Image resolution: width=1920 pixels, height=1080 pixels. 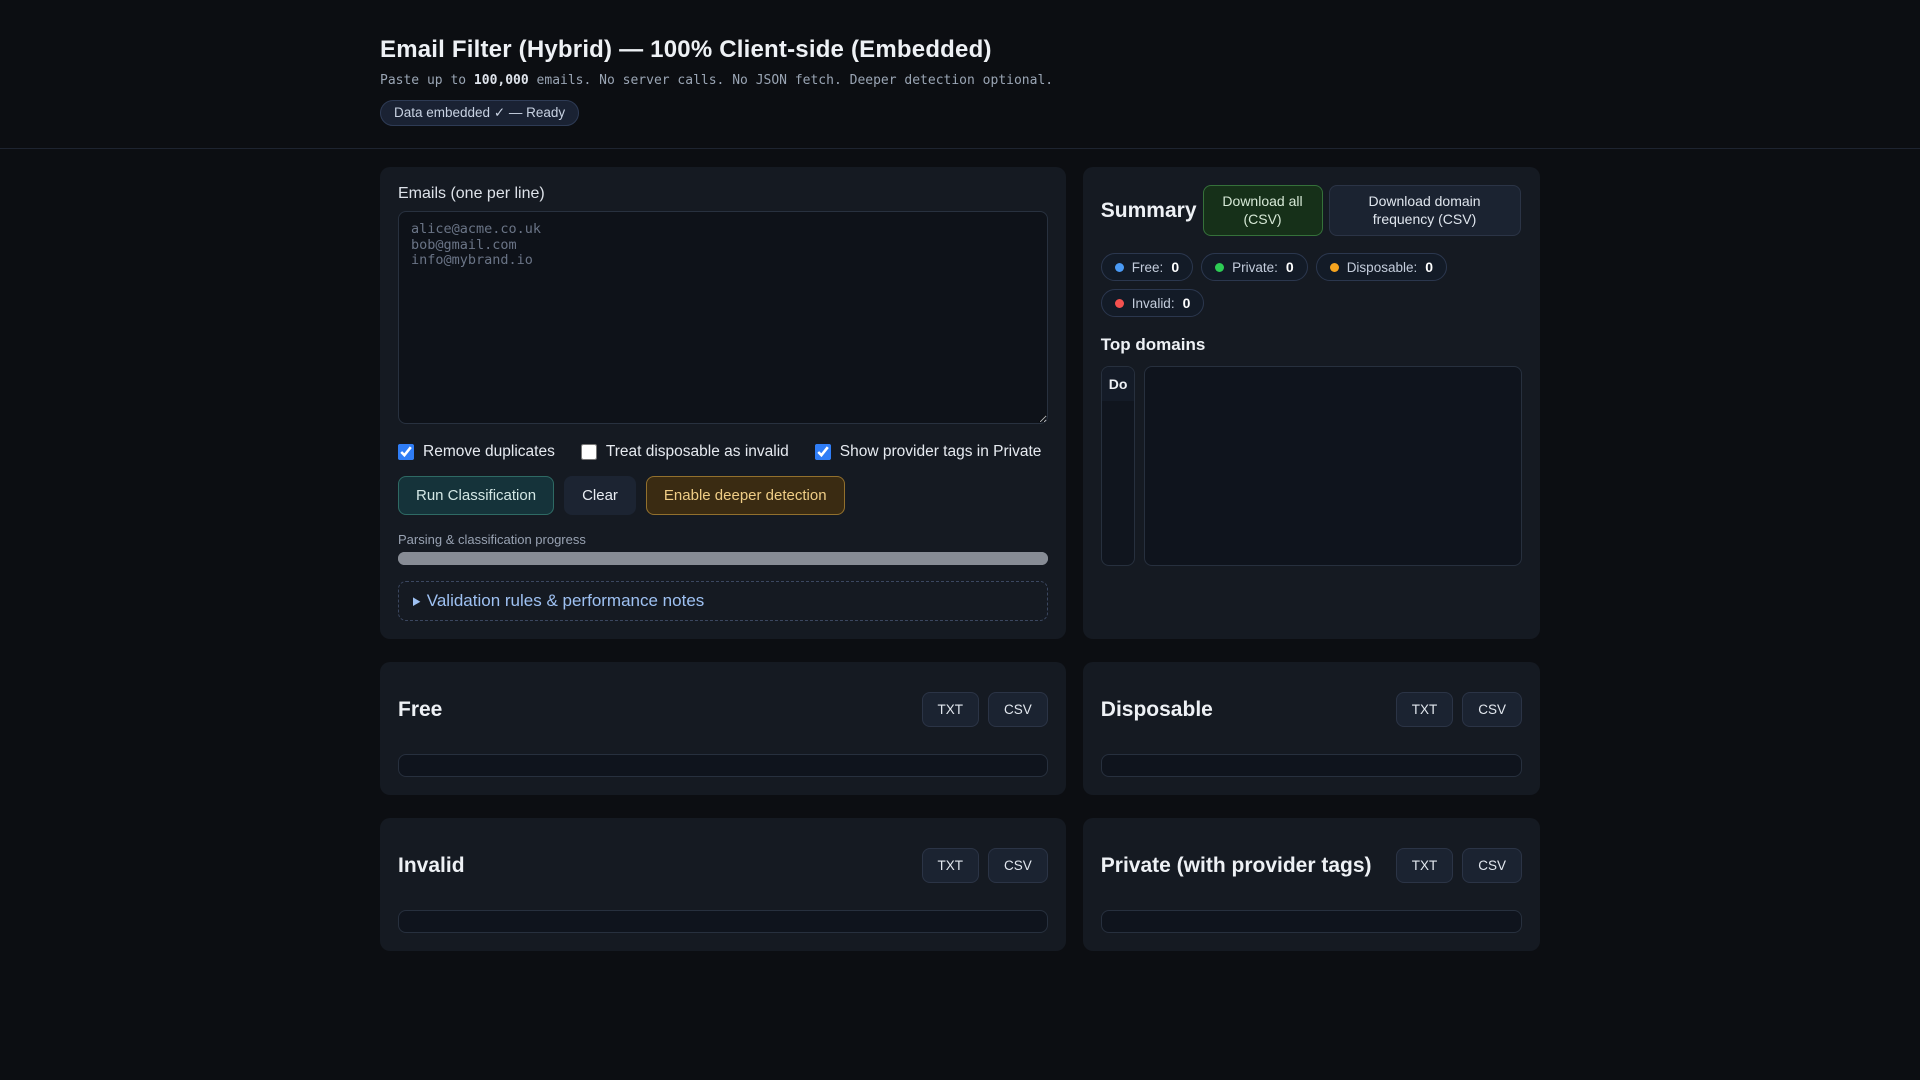 What do you see at coordinates (1119, 267) in the screenshot?
I see `free-dot-icon` at bounding box center [1119, 267].